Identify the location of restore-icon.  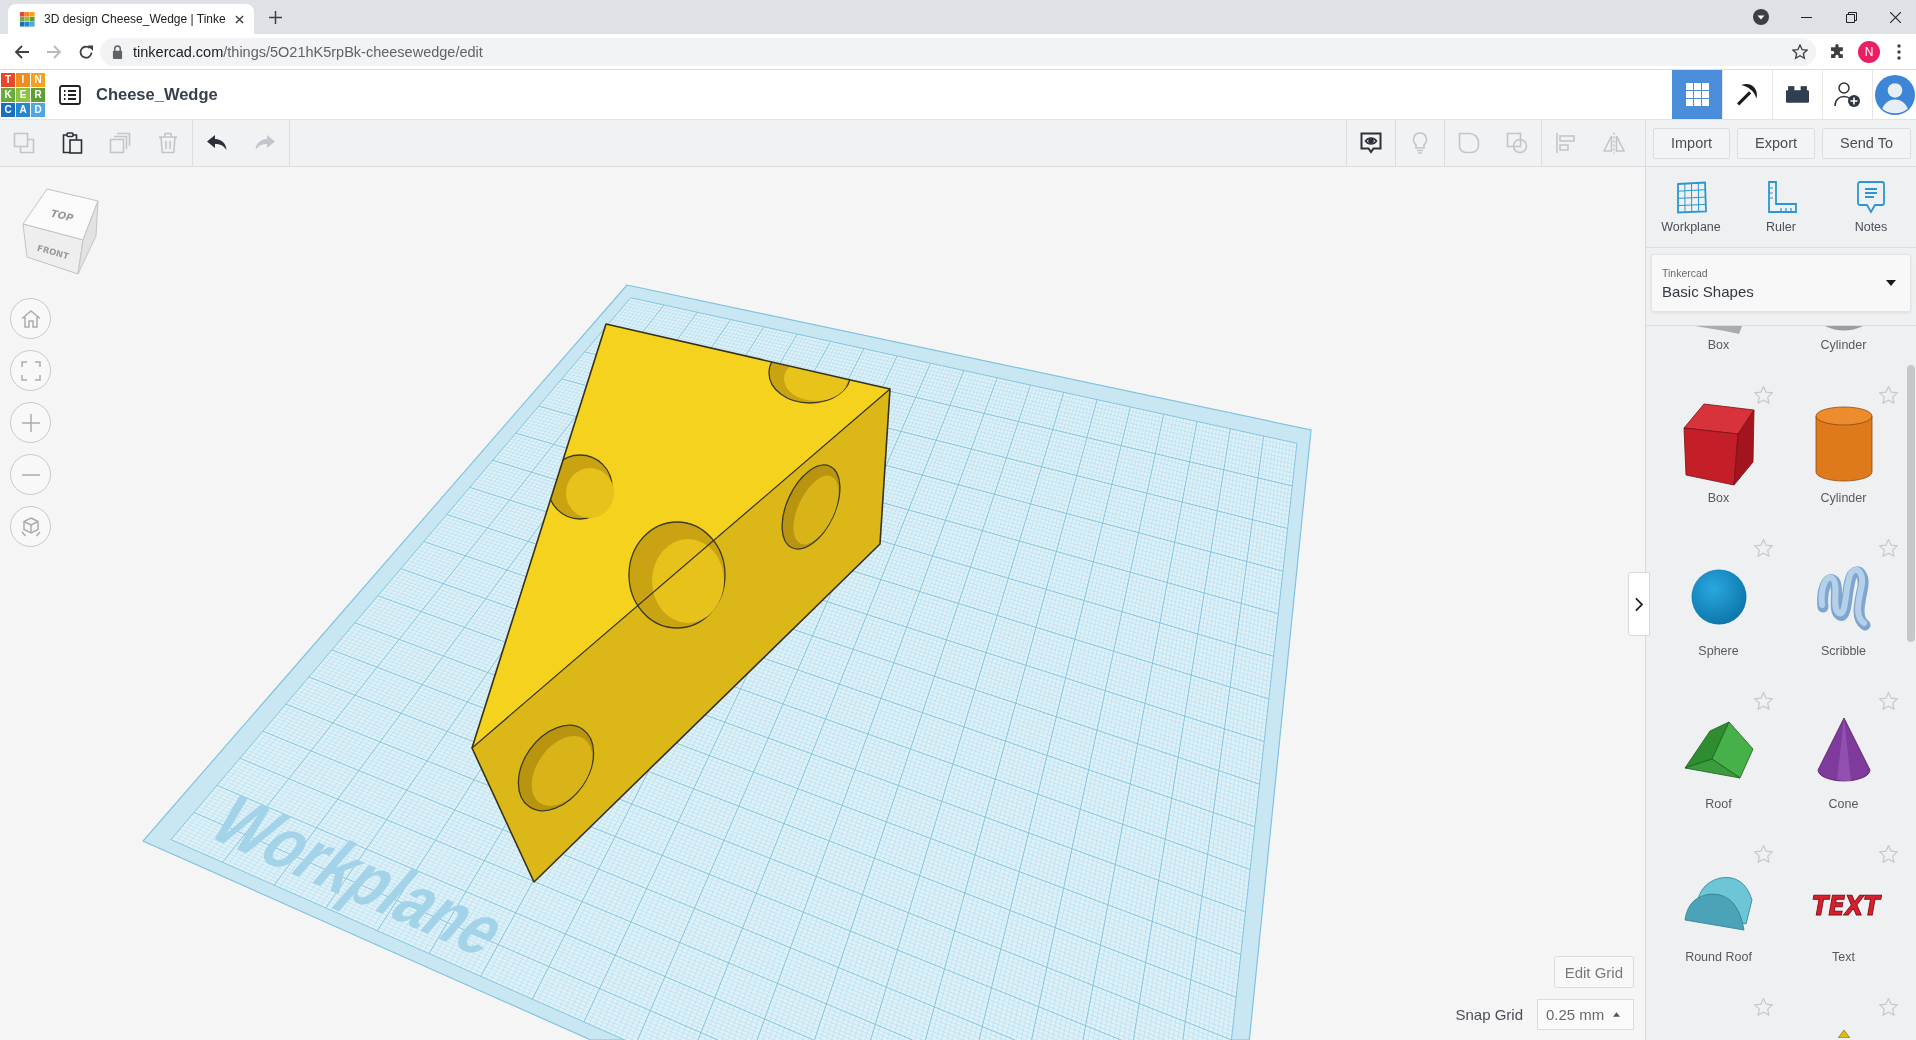
(1851, 17).